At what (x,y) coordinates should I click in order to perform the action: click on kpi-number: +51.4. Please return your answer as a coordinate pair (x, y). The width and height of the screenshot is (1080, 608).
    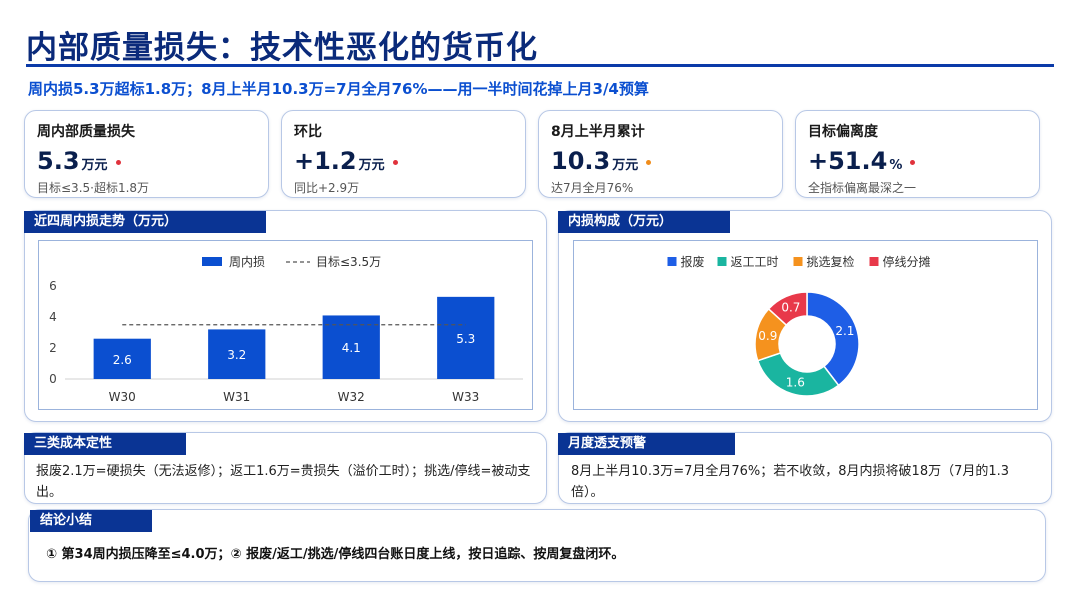
    Looking at the image, I should click on (848, 161).